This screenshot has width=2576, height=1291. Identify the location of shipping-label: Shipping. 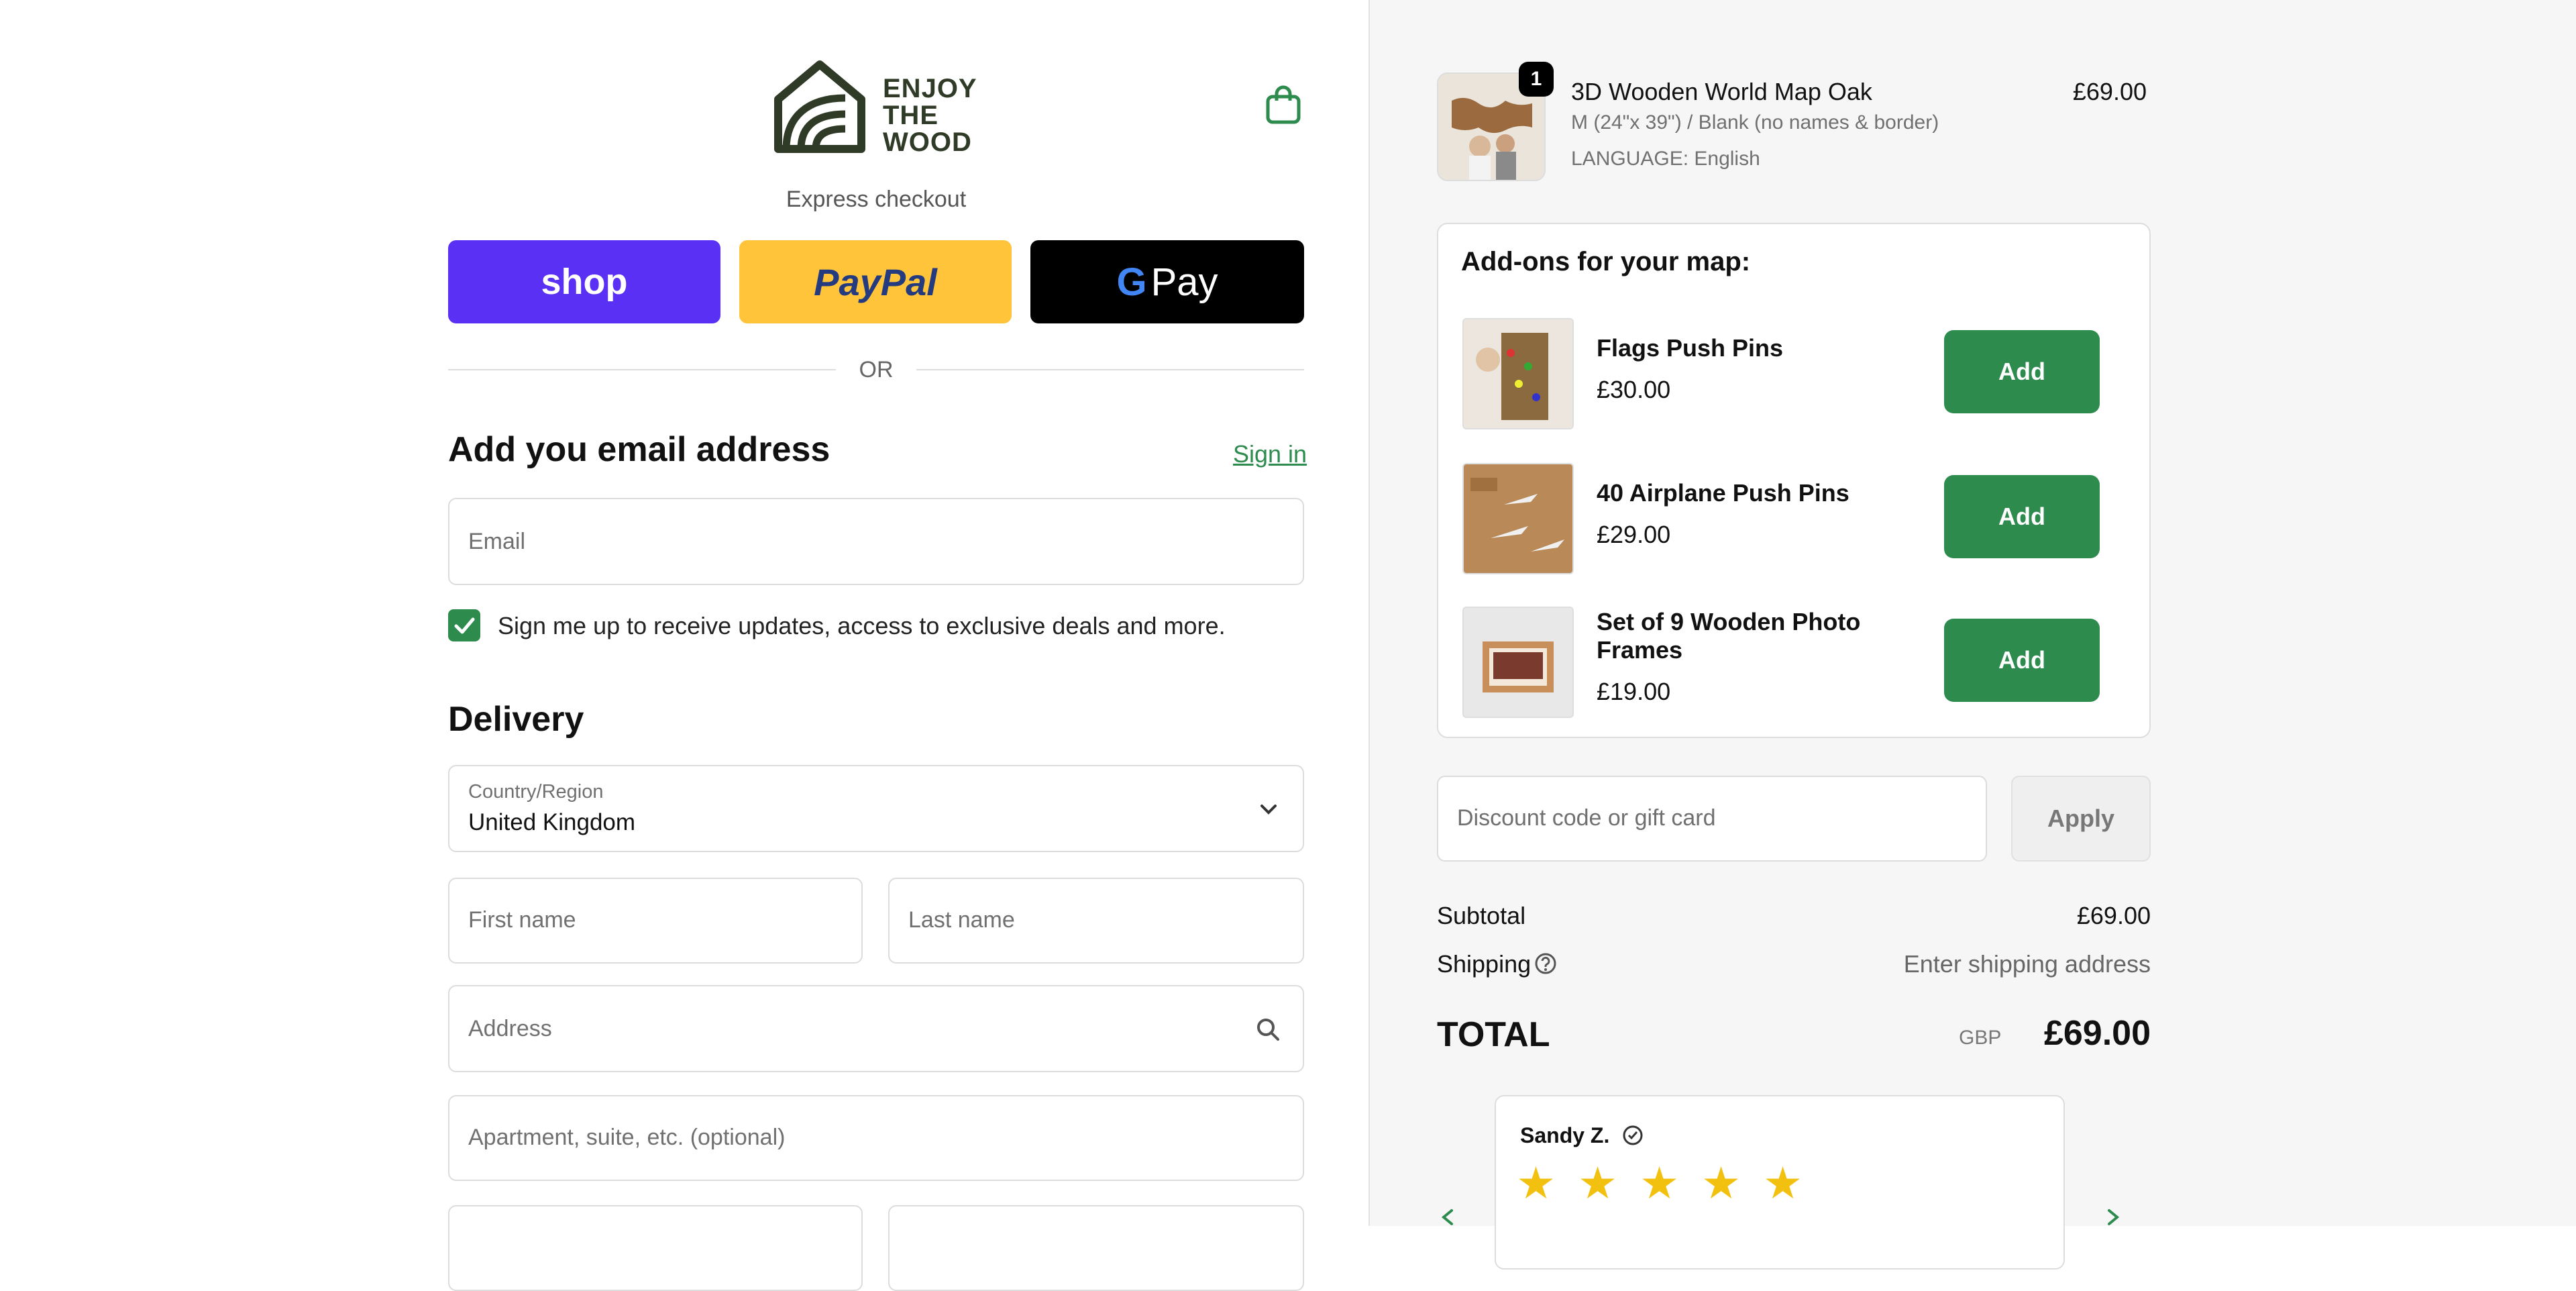
(1484, 964).